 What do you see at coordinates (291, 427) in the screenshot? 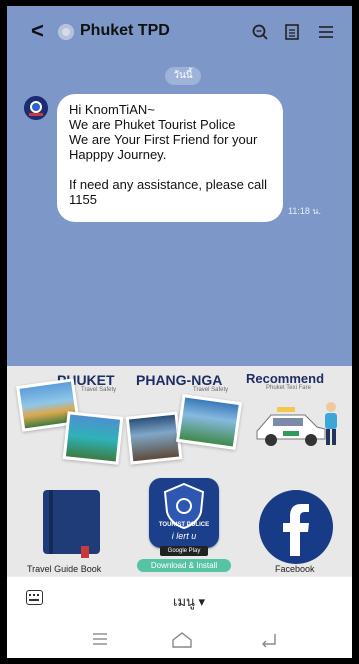
I see `taxi-car-icon` at bounding box center [291, 427].